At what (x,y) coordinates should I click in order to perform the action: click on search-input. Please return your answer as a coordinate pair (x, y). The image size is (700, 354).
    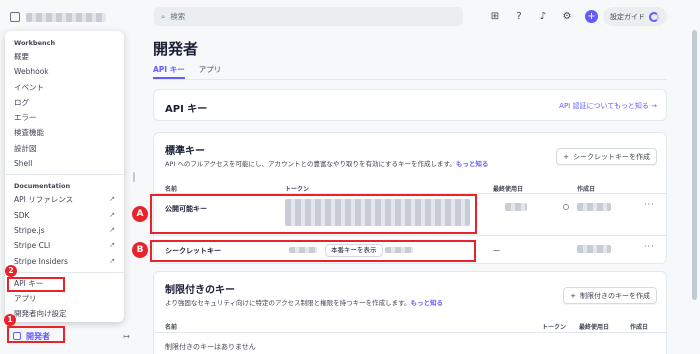
    Looking at the image, I should click on (310, 16).